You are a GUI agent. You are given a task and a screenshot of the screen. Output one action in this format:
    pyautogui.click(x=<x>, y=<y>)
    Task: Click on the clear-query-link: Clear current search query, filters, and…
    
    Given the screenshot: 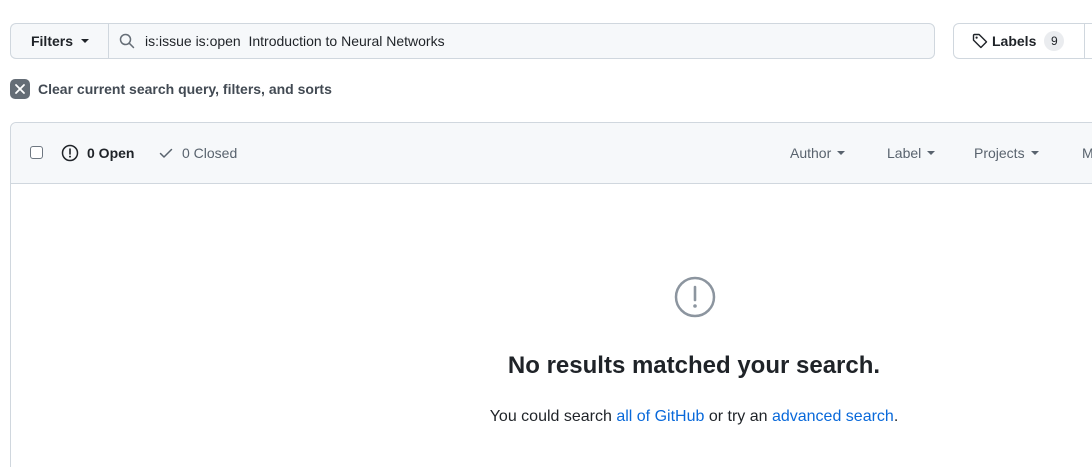 What is the action you would take?
    pyautogui.click(x=171, y=89)
    